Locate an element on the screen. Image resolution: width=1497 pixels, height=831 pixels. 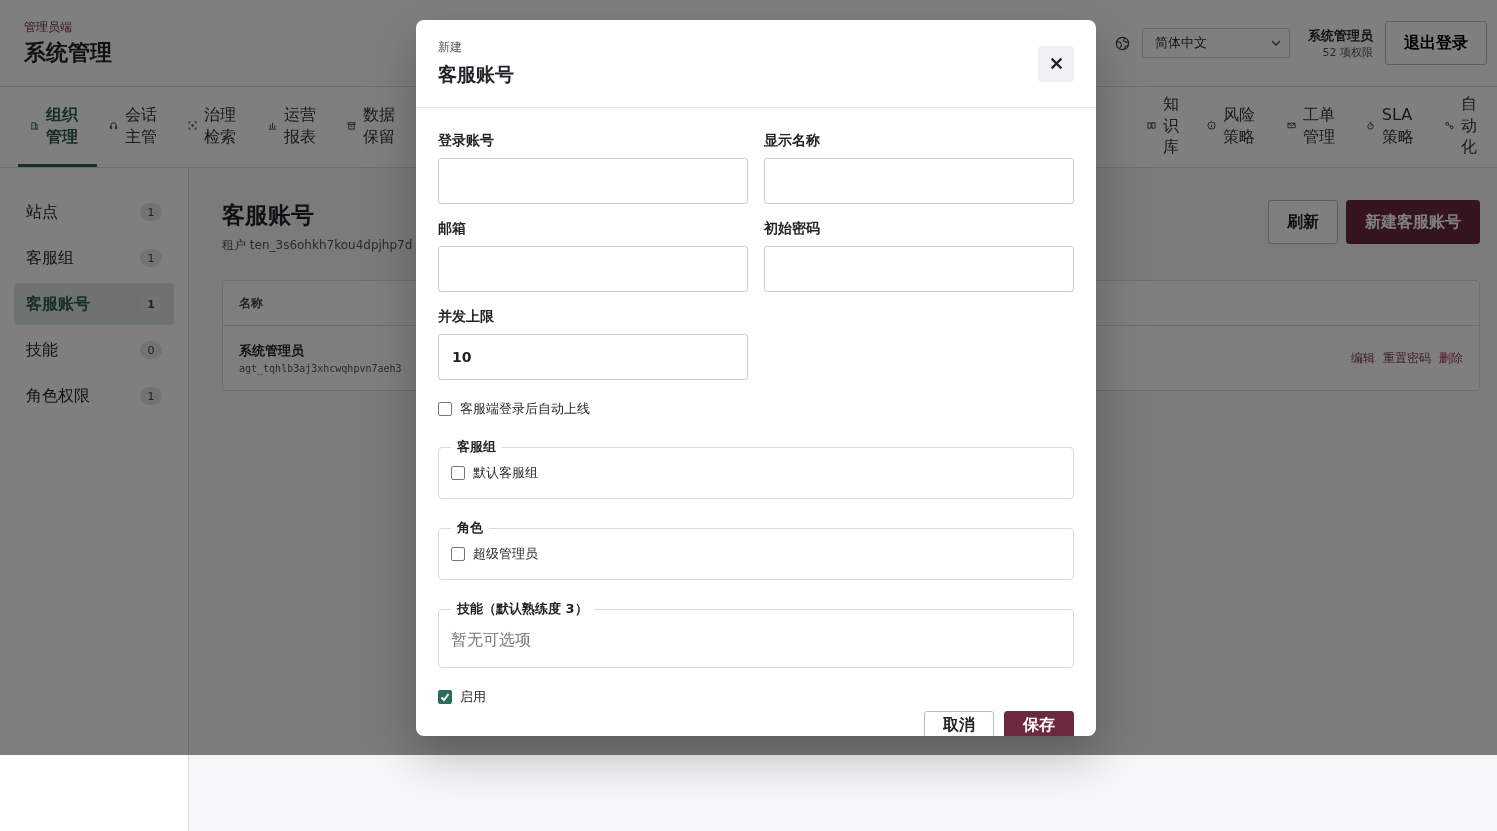
action-link: 重置密码 is located at coordinates (1407, 358).